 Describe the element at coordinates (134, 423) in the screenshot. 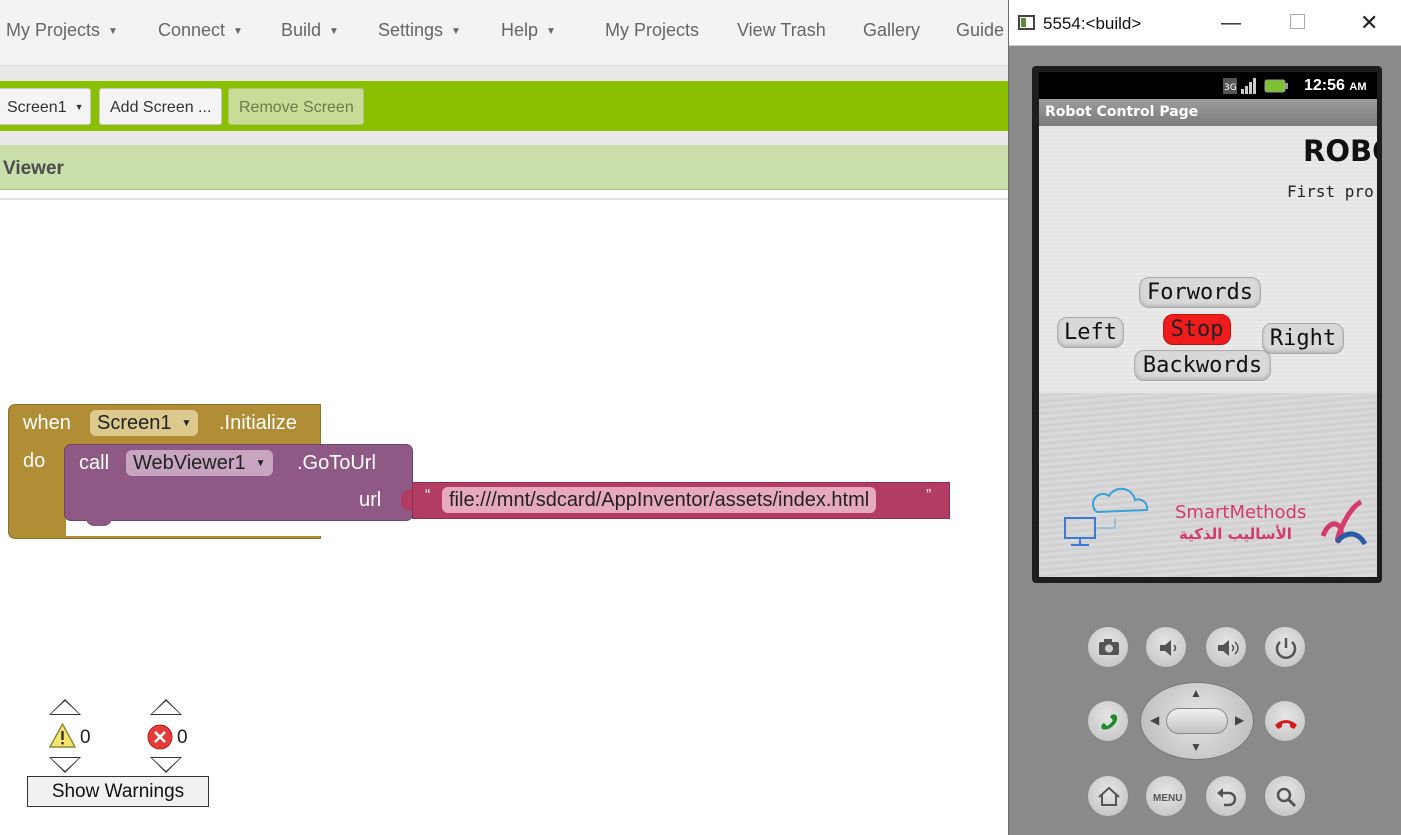

I see `event-component-label: Screen1` at that location.